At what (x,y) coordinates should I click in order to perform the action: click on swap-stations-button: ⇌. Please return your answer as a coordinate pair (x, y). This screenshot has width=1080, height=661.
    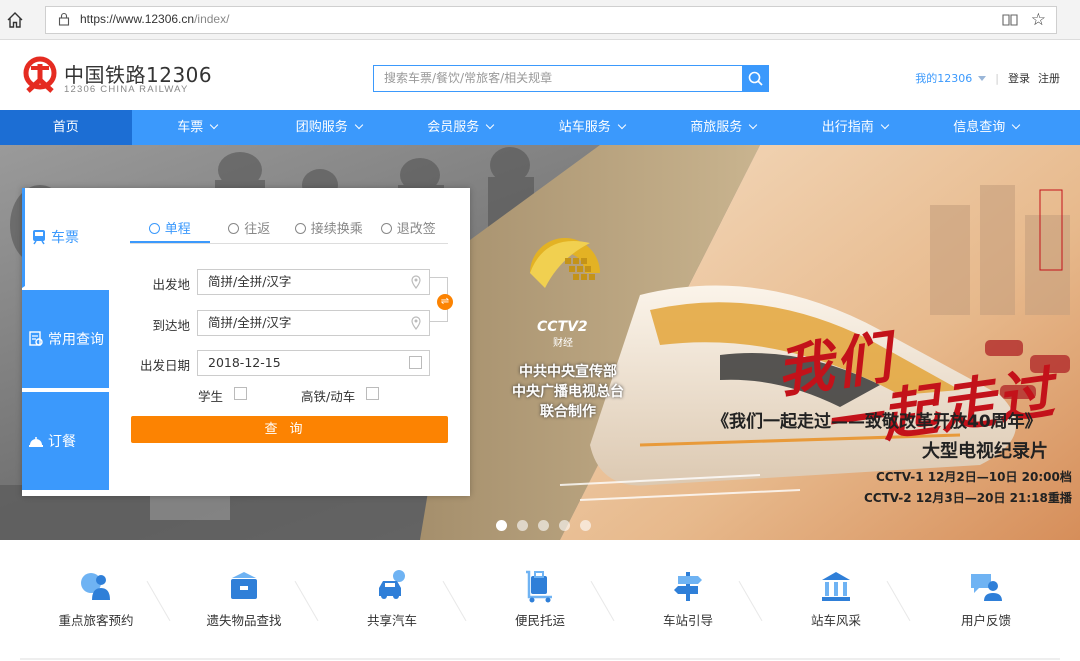
    Looking at the image, I should click on (445, 302).